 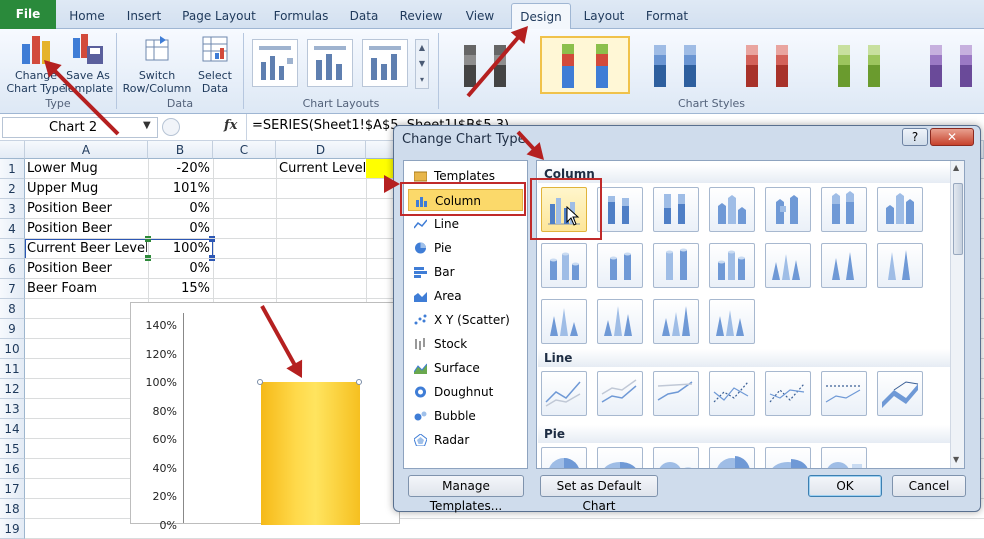 What do you see at coordinates (171, 127) in the screenshot?
I see `formula-bar-collapse-icon` at bounding box center [171, 127].